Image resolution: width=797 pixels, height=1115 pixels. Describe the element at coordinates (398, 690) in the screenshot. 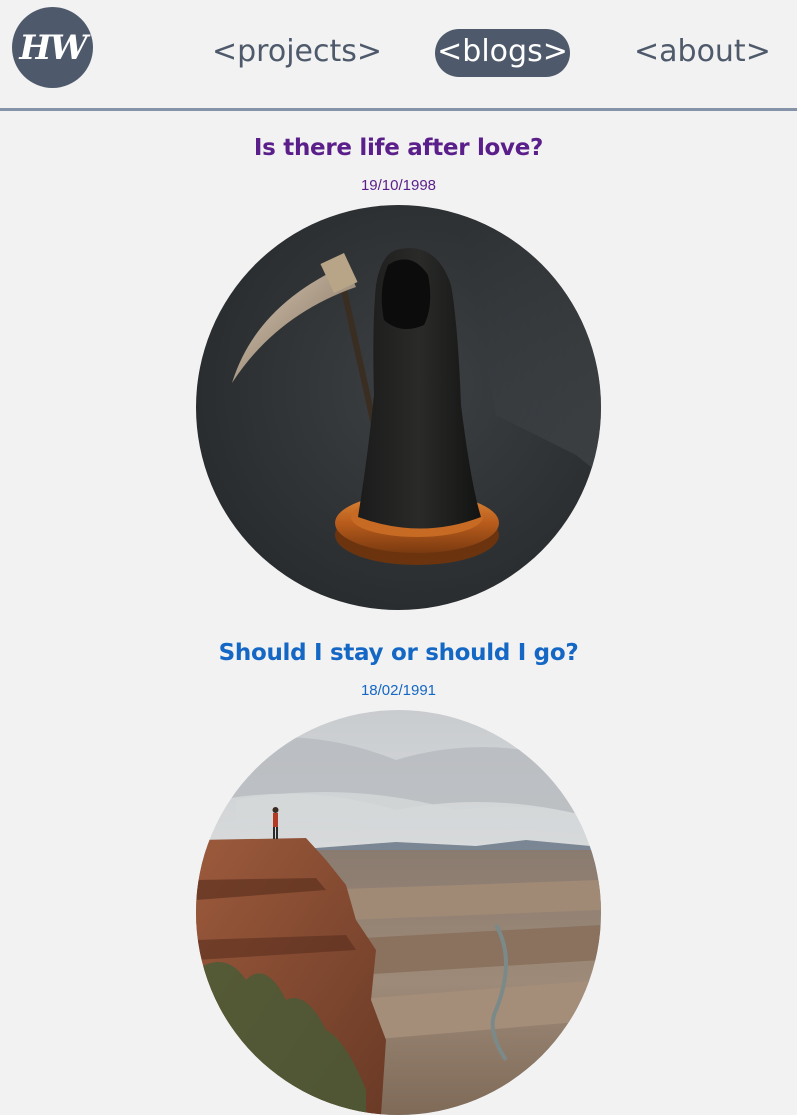

I see `post-date: 18/02/1991` at that location.